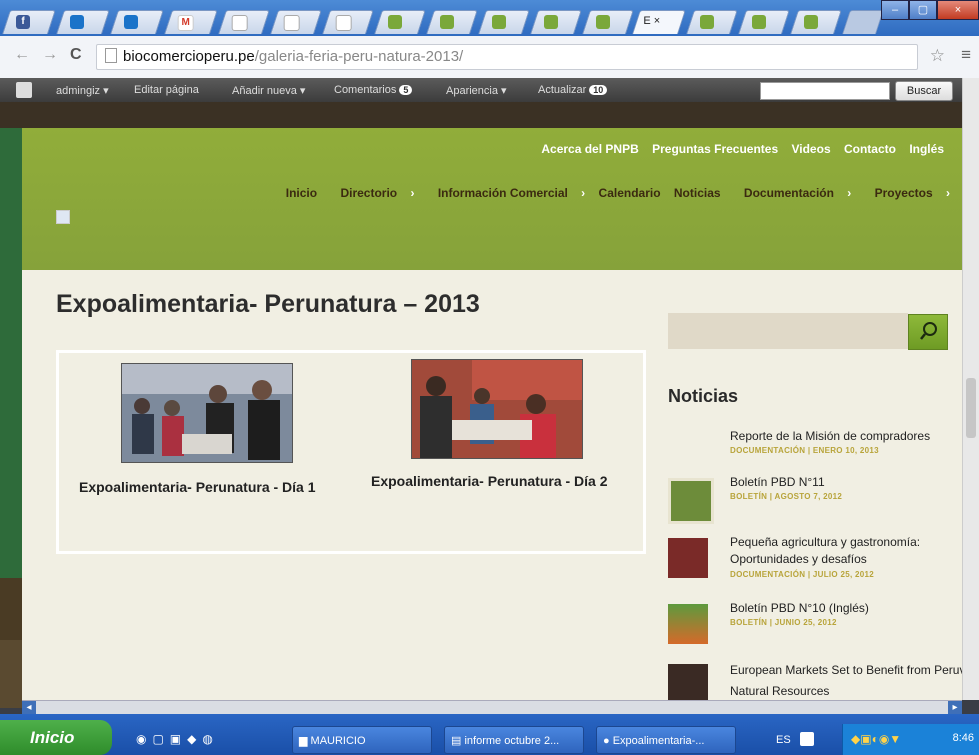 The image size is (979, 755). Describe the element at coordinates (506, 193) in the screenshot. I see `menu-item-informacion-comercial: Información Comercial ›` at that location.